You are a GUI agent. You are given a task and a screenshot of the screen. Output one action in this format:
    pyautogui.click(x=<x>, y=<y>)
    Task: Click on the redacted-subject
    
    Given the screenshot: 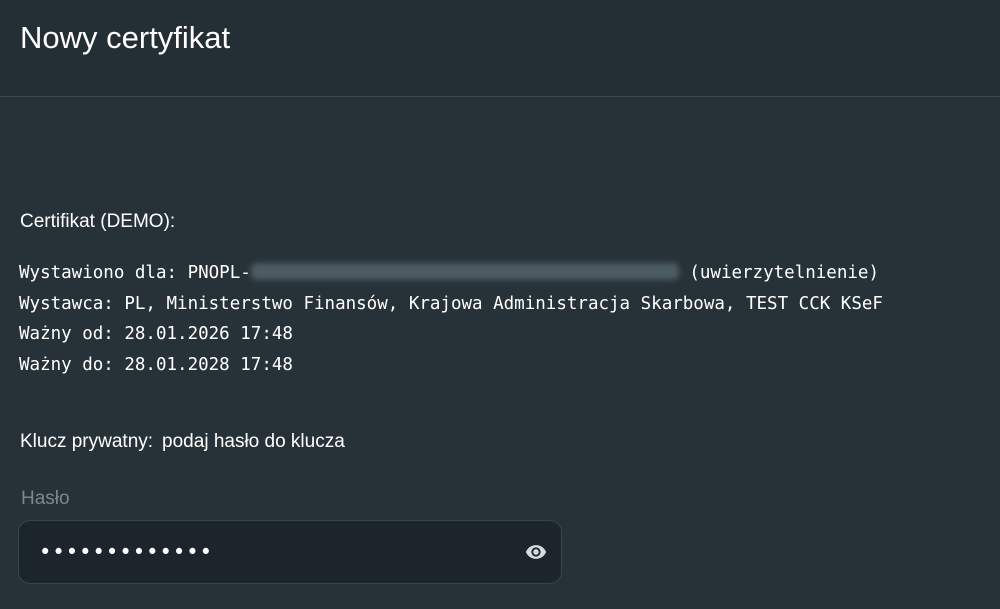 What is the action you would take?
    pyautogui.click(x=464, y=271)
    